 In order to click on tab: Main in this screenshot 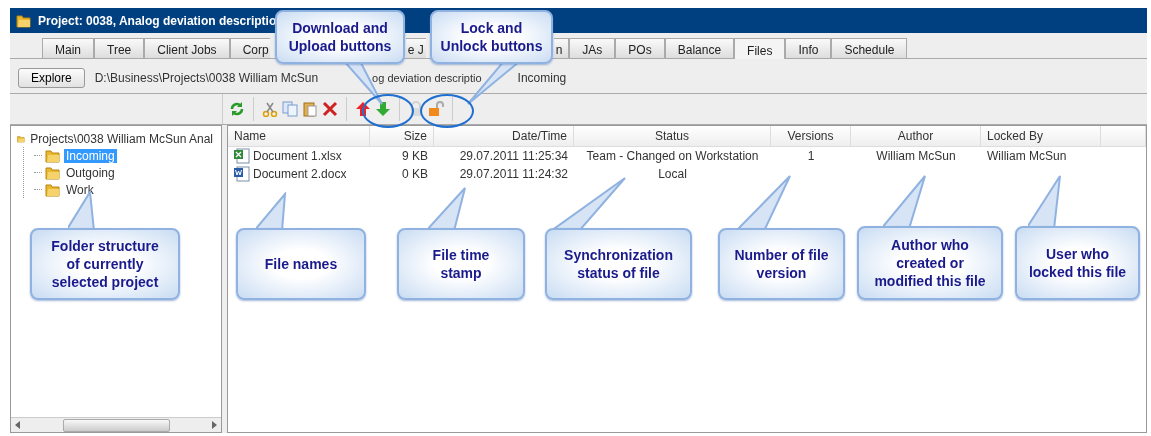, I will do `click(68, 48)`.